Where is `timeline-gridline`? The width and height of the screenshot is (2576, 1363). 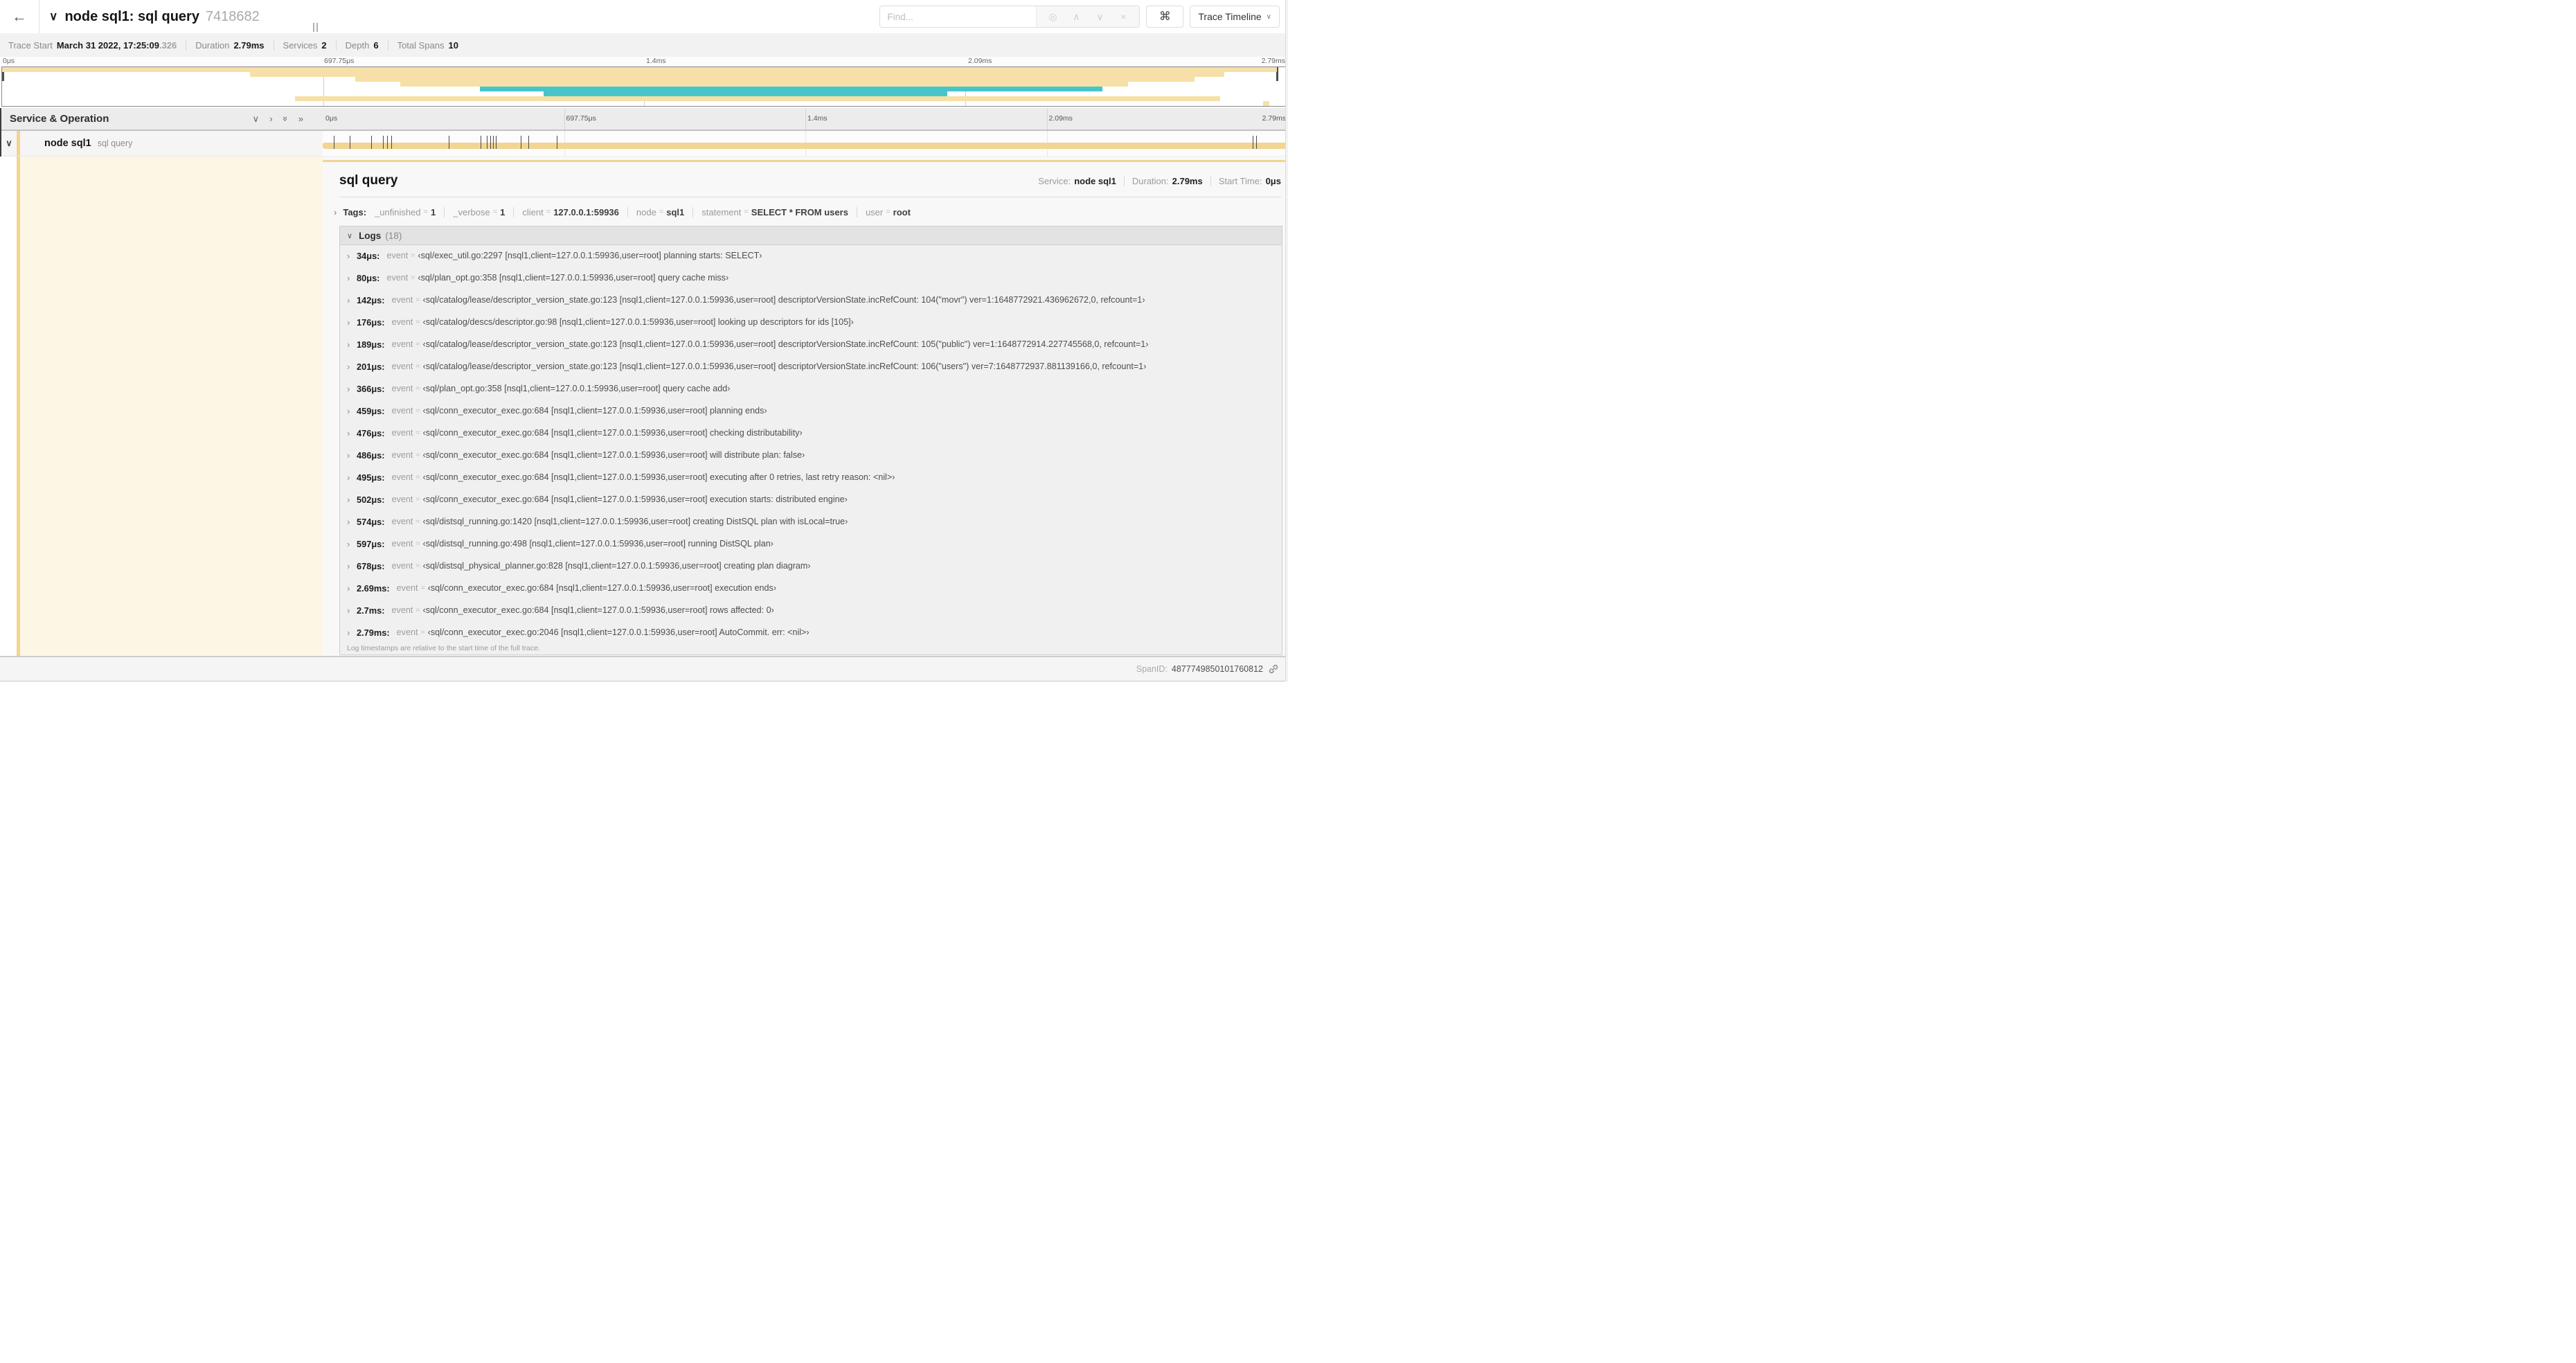
timeline-gridline is located at coordinates (806, 119).